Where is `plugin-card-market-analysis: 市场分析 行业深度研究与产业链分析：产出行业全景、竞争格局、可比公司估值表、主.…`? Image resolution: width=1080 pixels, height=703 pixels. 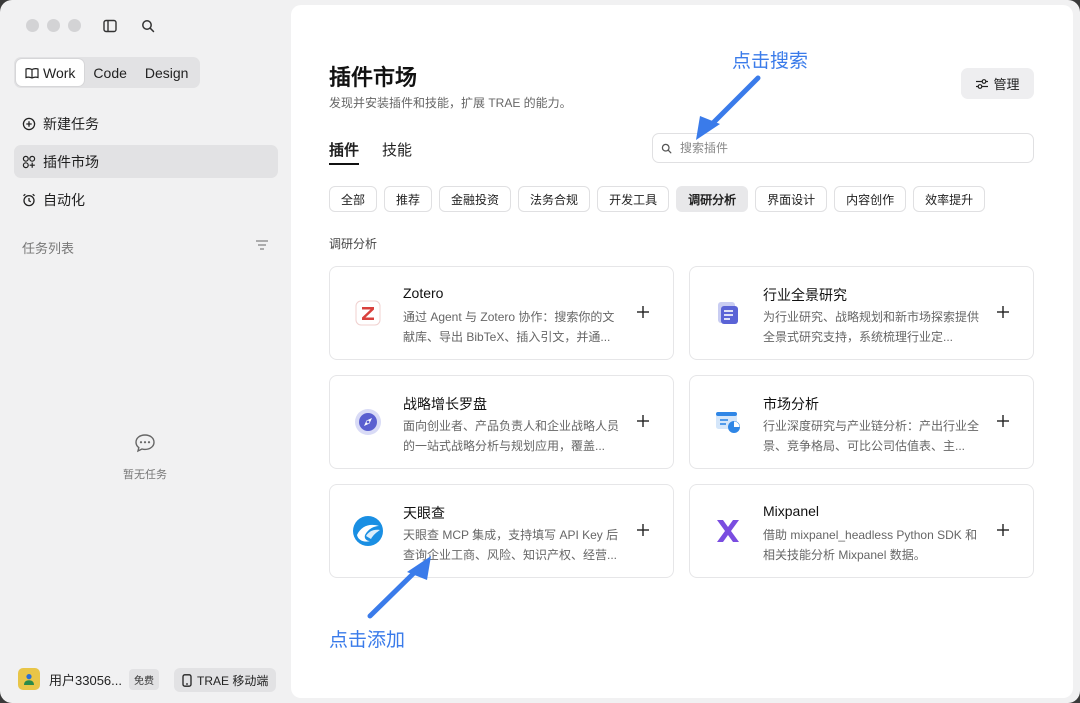
plugin-card-market-analysis: 市场分析 行业深度研究与产业链分析：产出行业全景、竞争格局、可比公司估值表、主.… is located at coordinates (861, 422).